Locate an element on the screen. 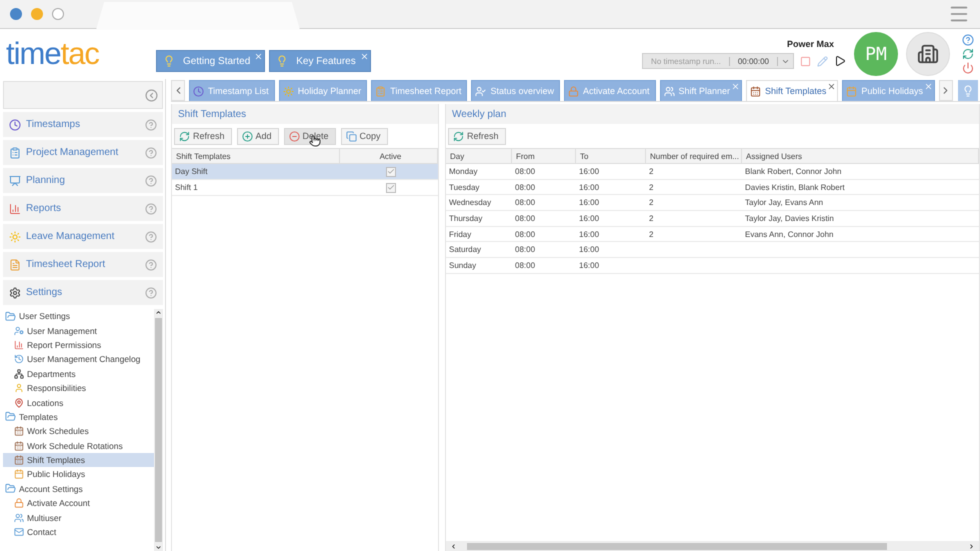  column-header: Assigned Users is located at coordinates (860, 156).